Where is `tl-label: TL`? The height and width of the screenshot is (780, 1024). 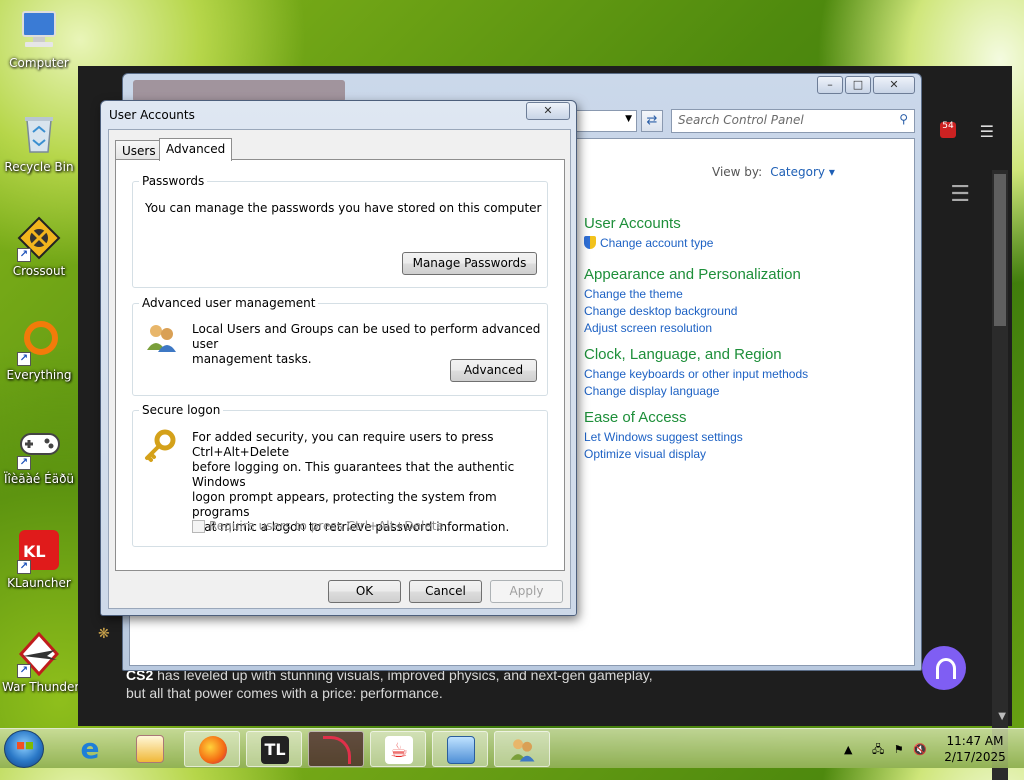 tl-label: TL is located at coordinates (275, 749).